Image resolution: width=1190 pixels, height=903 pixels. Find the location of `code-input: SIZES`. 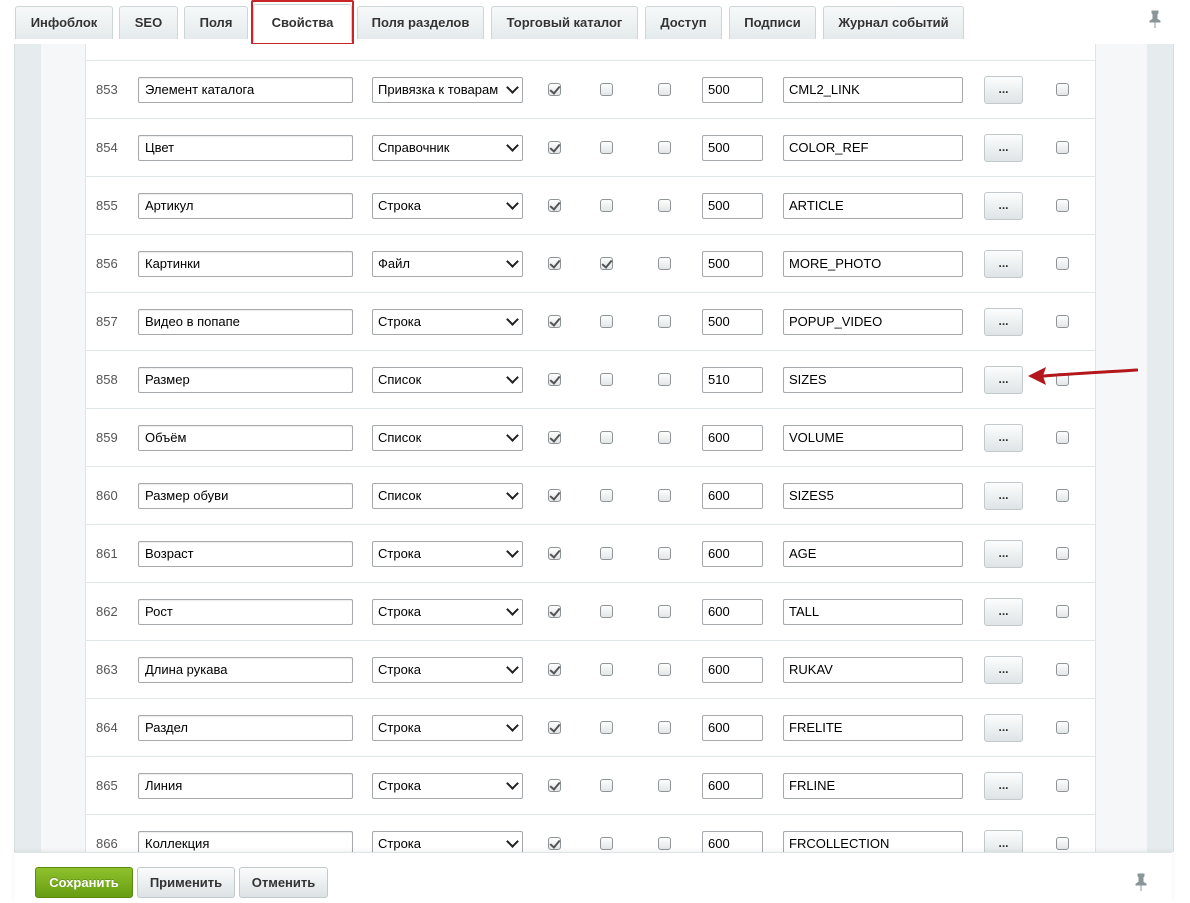

code-input: SIZES is located at coordinates (873, 380).